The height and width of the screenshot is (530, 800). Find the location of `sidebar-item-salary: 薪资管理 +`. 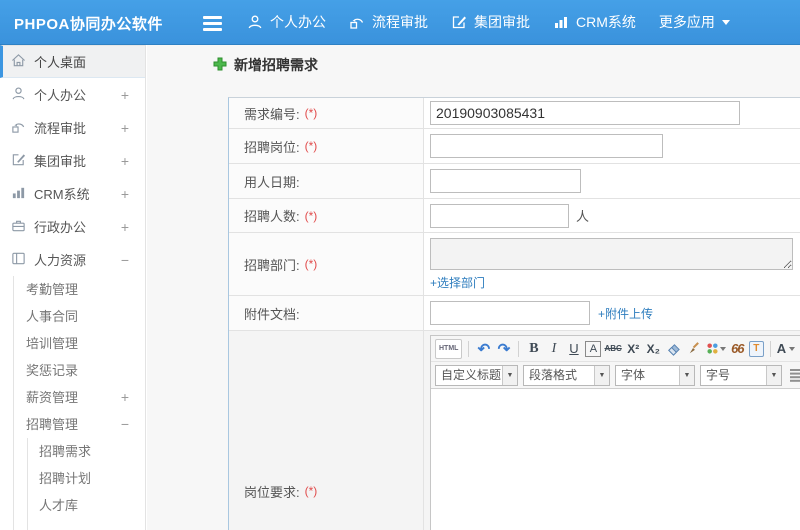

sidebar-item-salary: 薪资管理 + is located at coordinates (79, 397).